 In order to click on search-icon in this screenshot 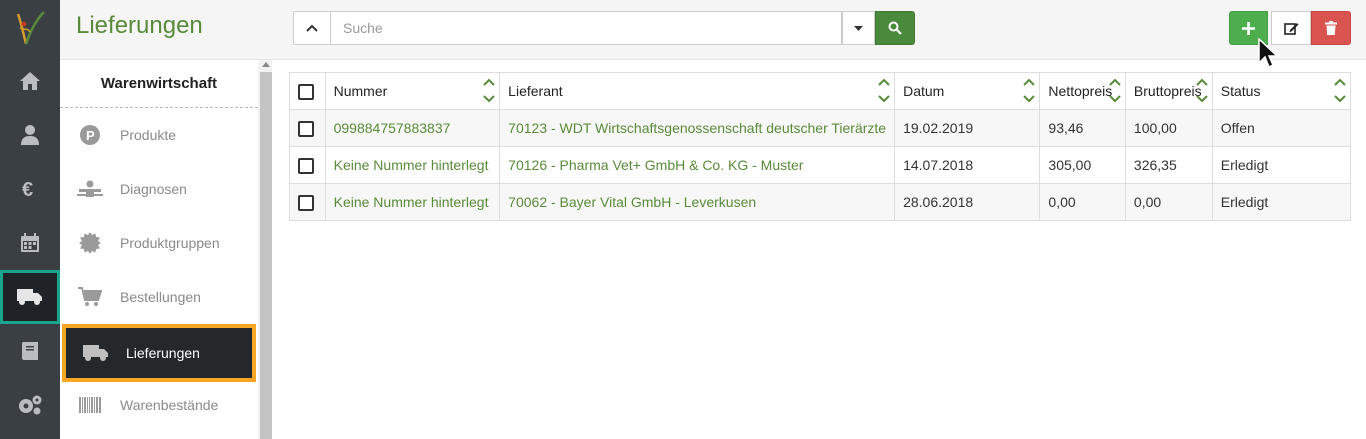, I will do `click(895, 28)`.